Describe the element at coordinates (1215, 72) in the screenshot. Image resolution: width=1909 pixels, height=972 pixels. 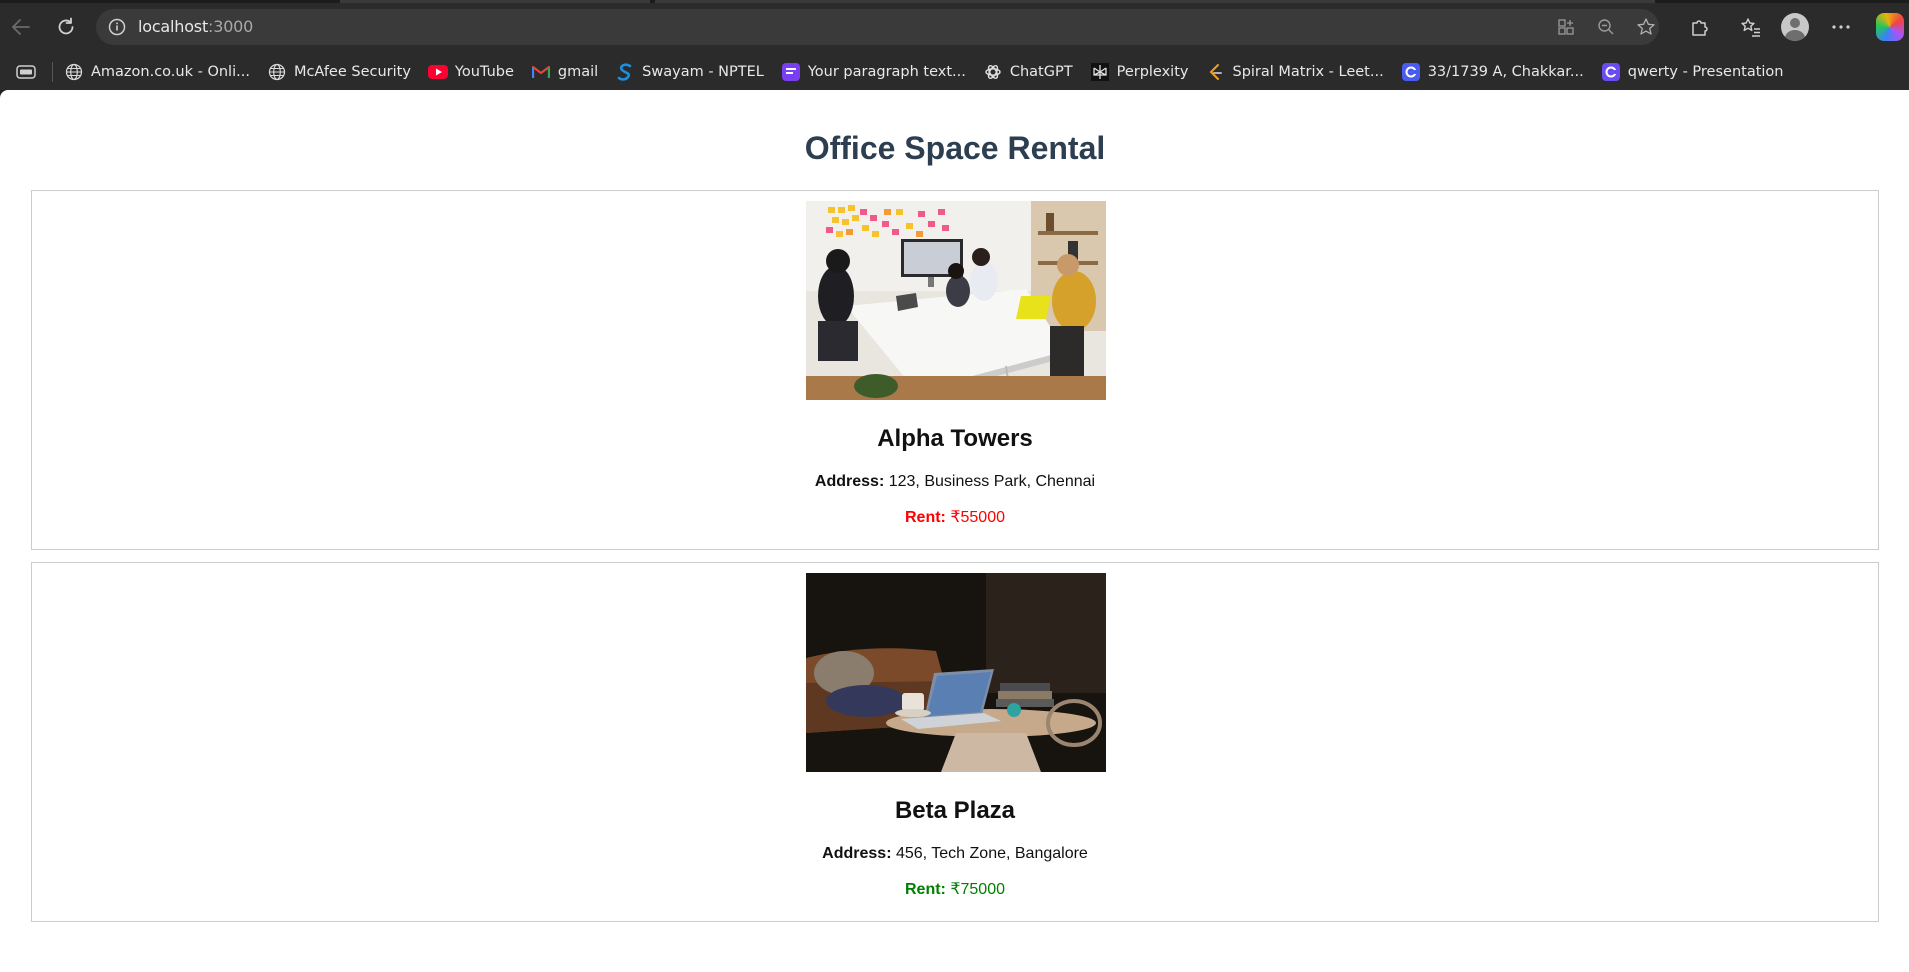
I see `leetcode-icon` at that location.